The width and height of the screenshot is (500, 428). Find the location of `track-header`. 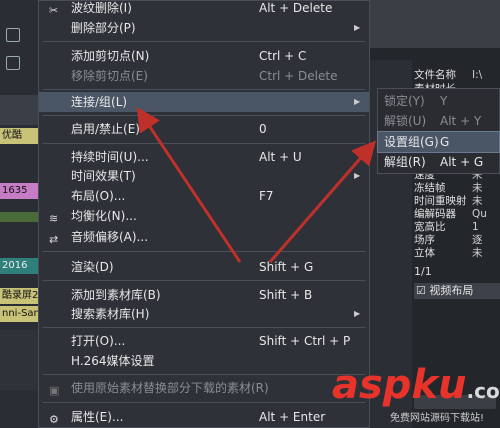

track-header is located at coordinates (20, 110).